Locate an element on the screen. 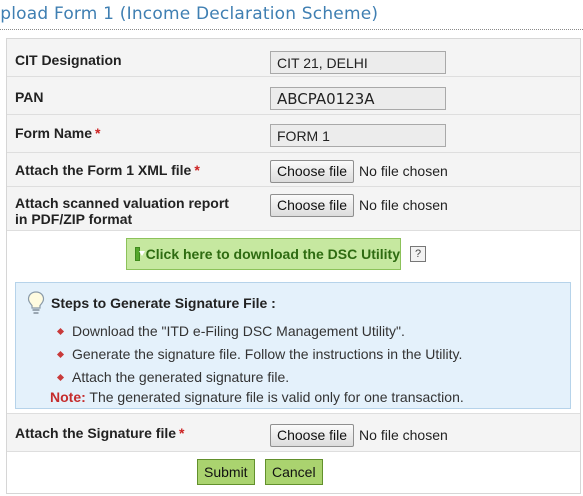 This screenshot has height=496, width=583. row-form-name: Form Name * FORM 1 is located at coordinates (293, 134).